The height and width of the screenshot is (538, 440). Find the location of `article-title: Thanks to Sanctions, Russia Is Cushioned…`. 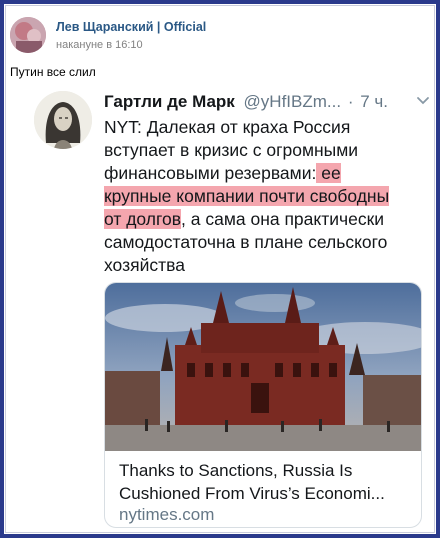

article-title: Thanks to Sanctions, Russia Is Cushioned… is located at coordinates (267, 482).